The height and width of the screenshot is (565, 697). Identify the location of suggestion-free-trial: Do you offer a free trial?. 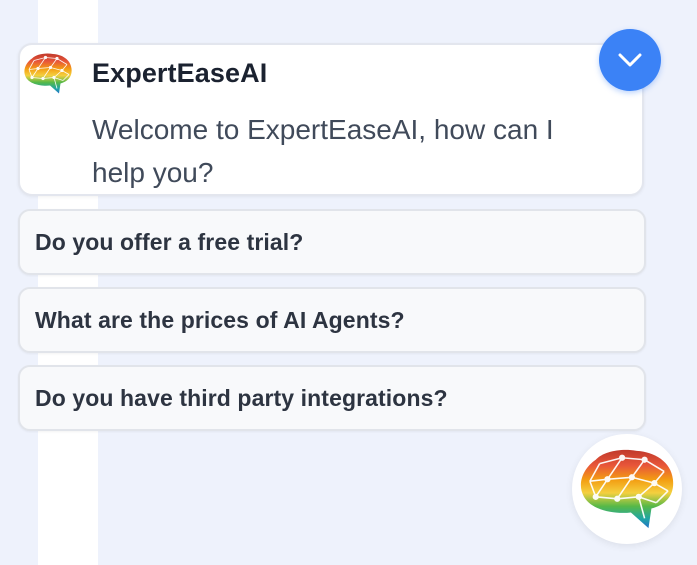
(332, 242).